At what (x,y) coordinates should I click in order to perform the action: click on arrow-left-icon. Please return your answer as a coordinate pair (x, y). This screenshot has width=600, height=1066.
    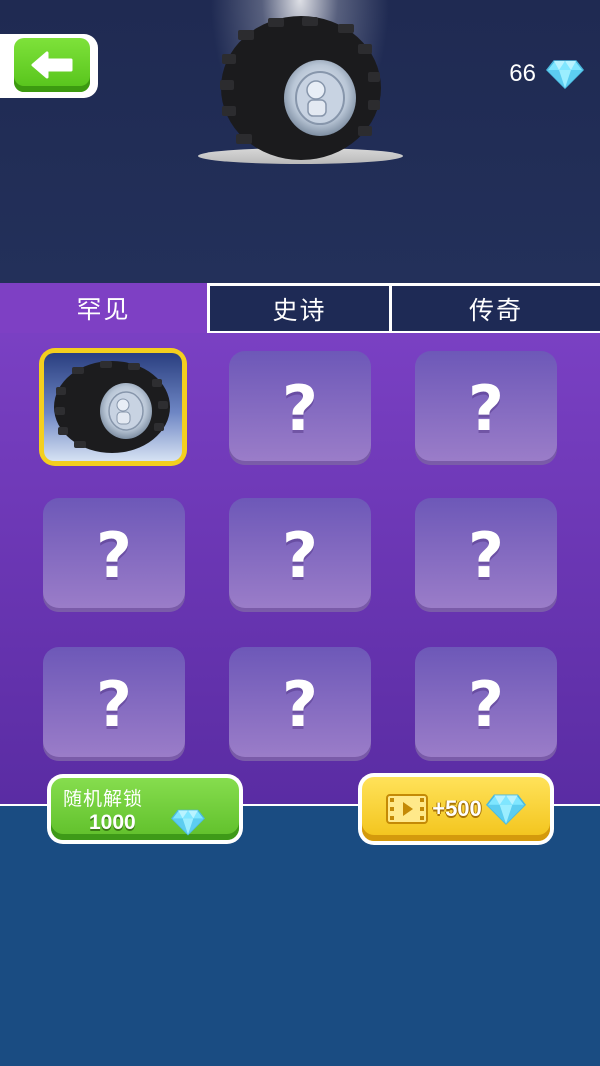
    Looking at the image, I should click on (52, 65).